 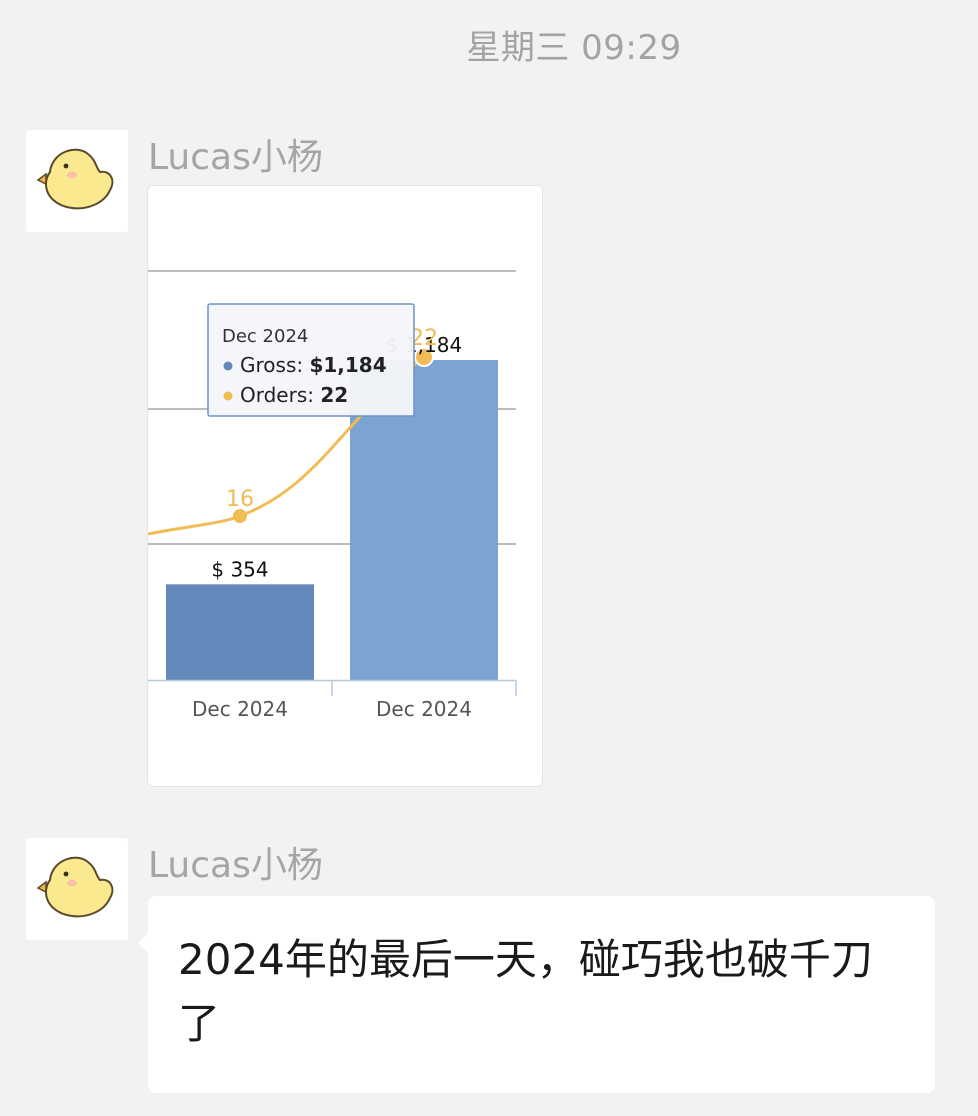 I want to click on text-message-bubble: 2024年的最后一天，碰巧我也破千刀了, so click(x=536, y=994).